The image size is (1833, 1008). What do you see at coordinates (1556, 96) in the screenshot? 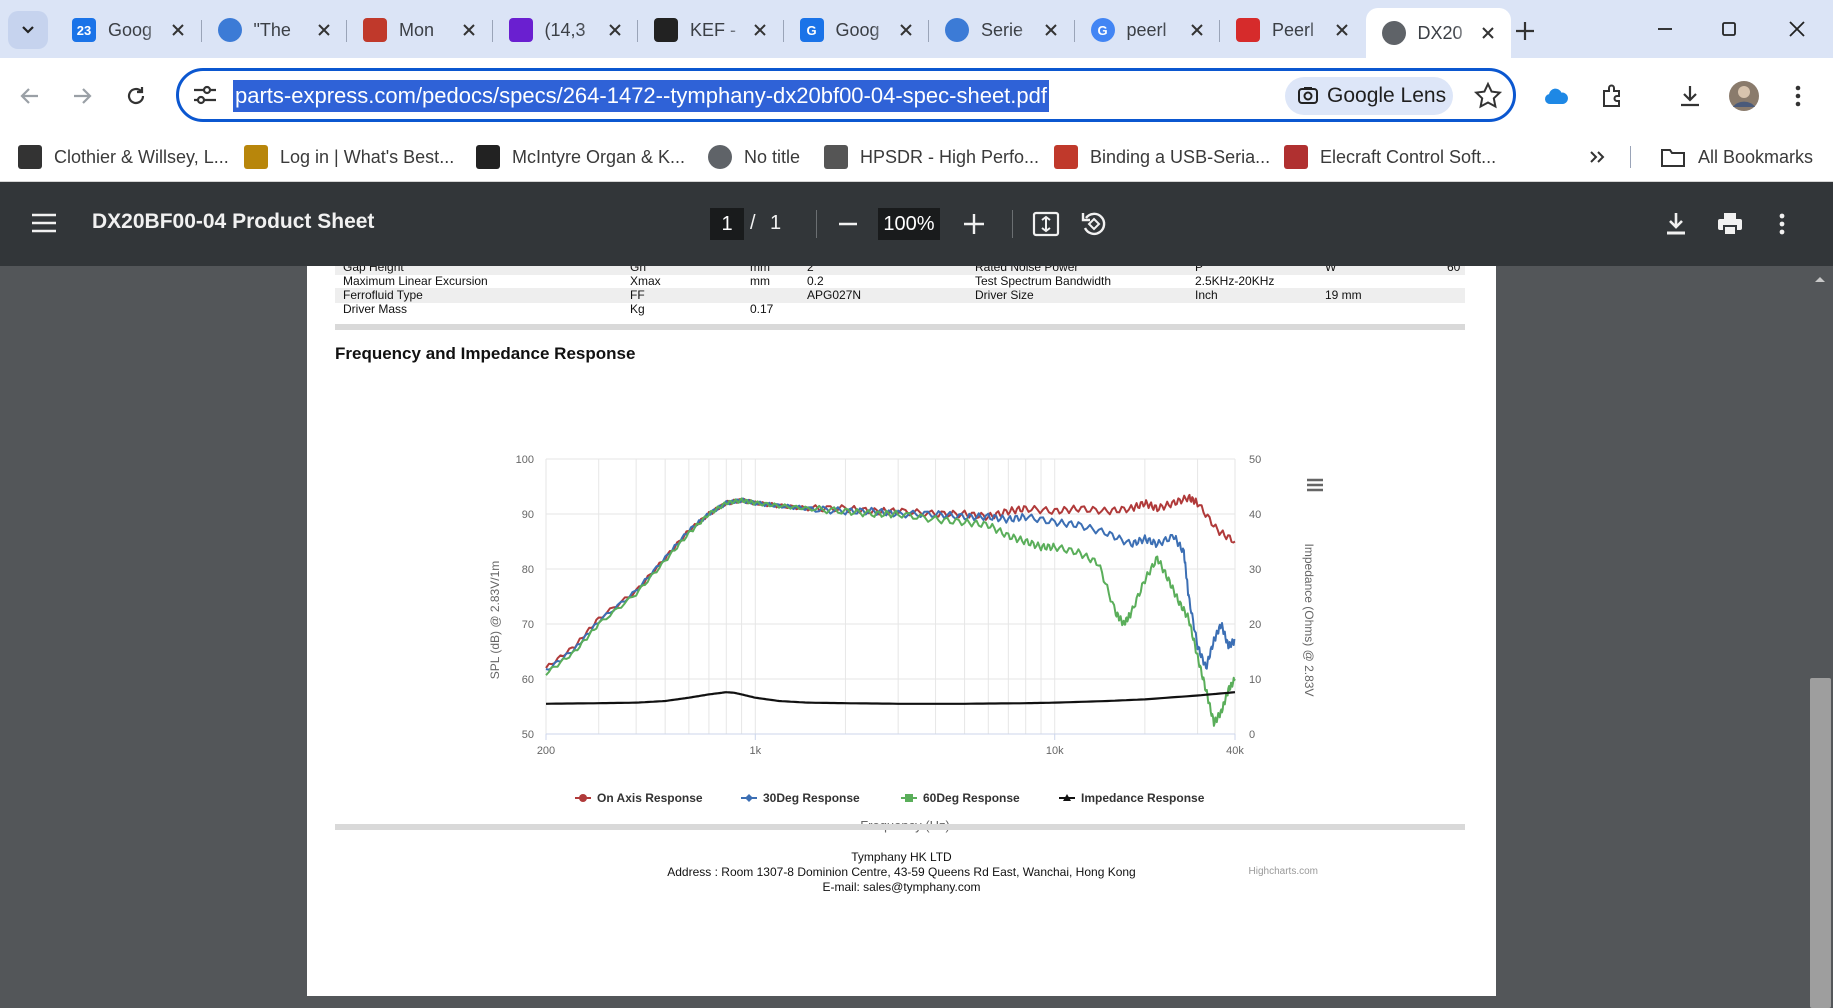
I see `onedrive-extension` at bounding box center [1556, 96].